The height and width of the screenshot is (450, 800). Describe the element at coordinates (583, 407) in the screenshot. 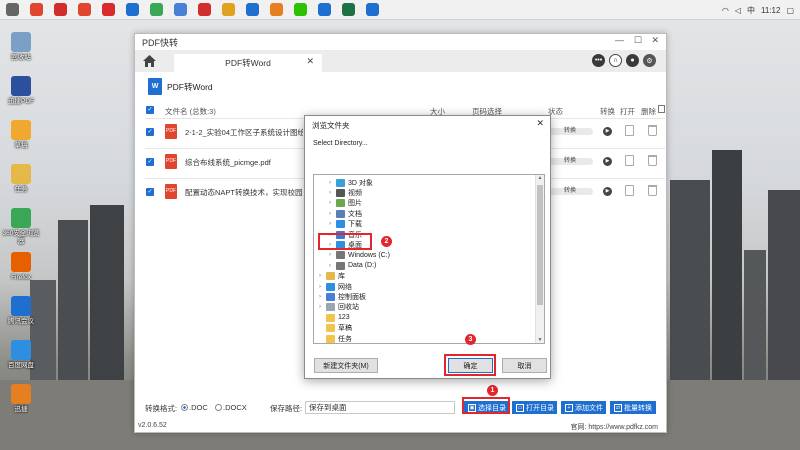

I see `add-file-button: + 添加文件` at that location.